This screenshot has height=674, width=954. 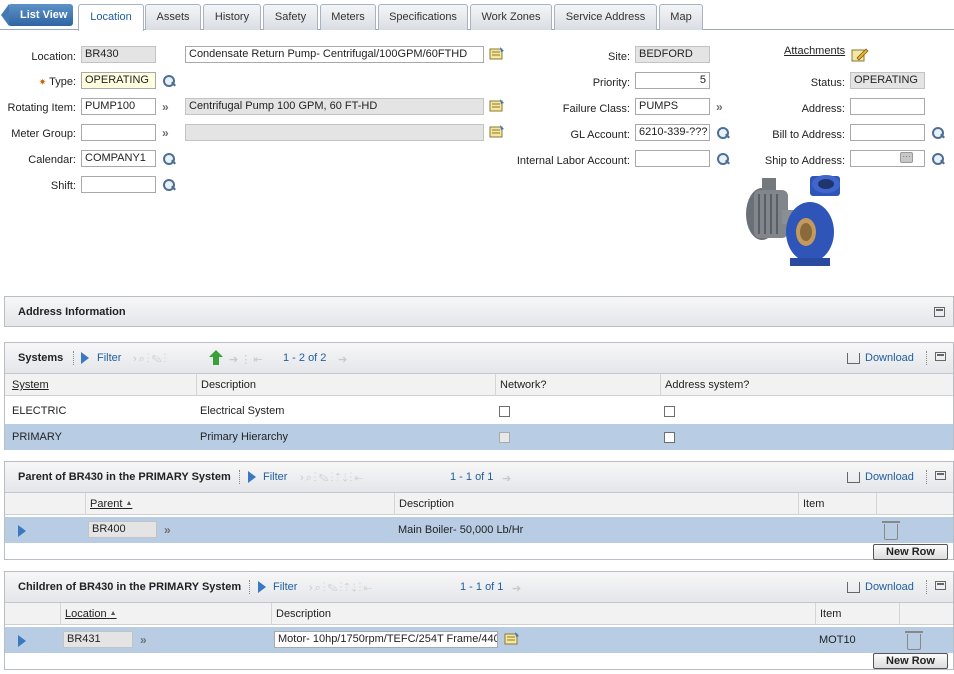 What do you see at coordinates (118, 80) in the screenshot?
I see `type-field: OPERATING` at bounding box center [118, 80].